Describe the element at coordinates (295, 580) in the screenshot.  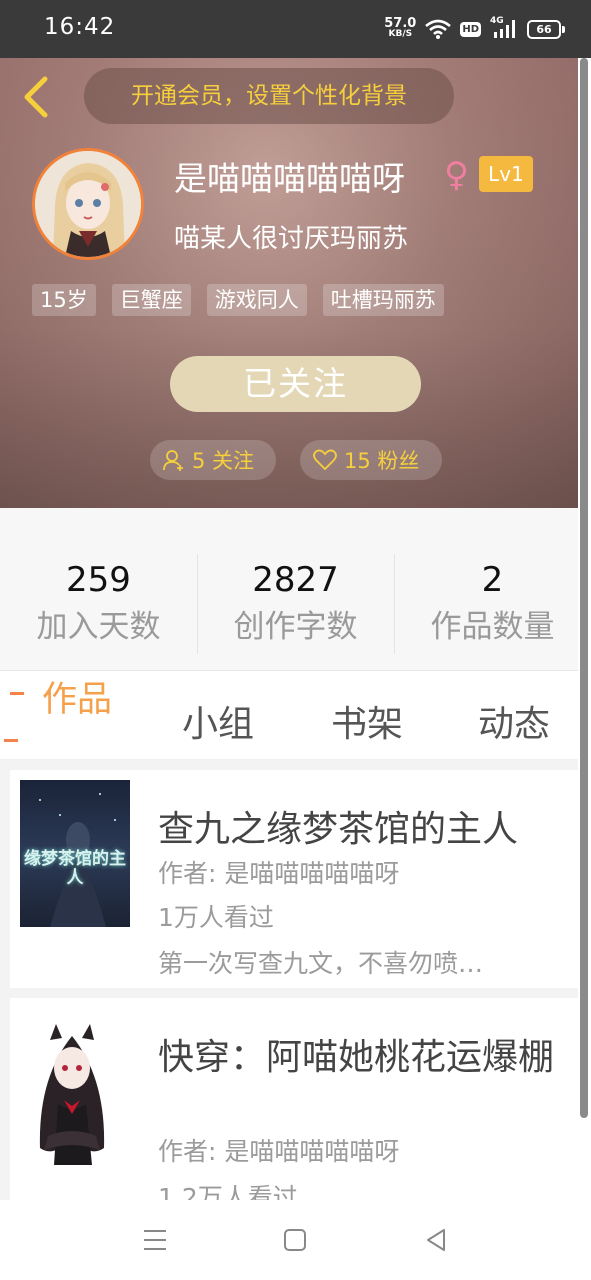
I see `stat-value: 2827` at that location.